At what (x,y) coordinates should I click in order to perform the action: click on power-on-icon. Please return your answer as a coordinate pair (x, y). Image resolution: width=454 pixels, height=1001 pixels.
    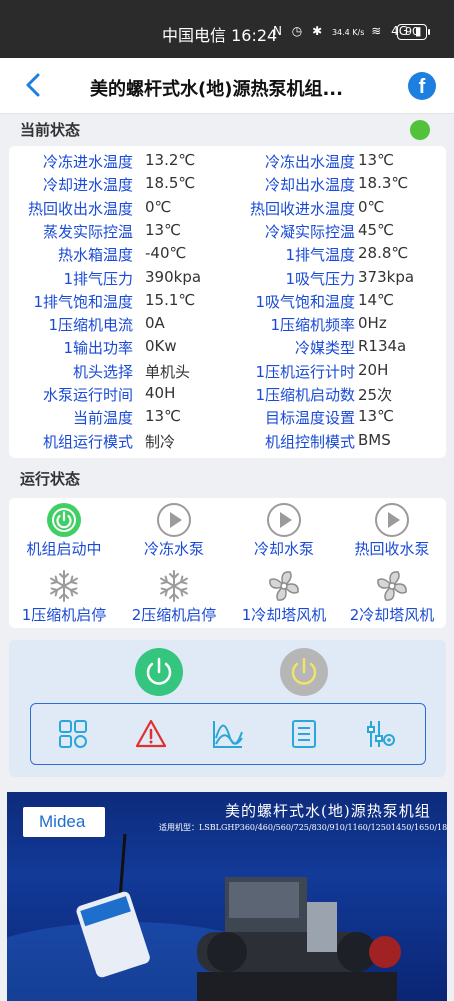
    Looking at the image, I should click on (64, 520).